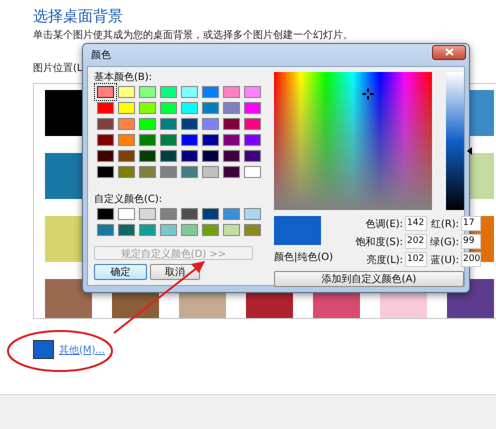  I want to click on field-label: 蓝(U):, so click(445, 260).